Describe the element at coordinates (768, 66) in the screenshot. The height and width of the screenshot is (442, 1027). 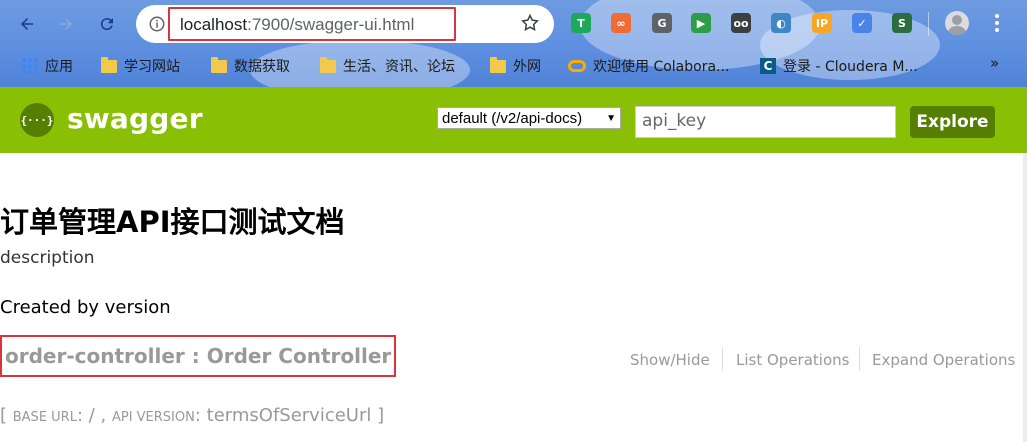
I see `cloudera-icon: C` at that location.